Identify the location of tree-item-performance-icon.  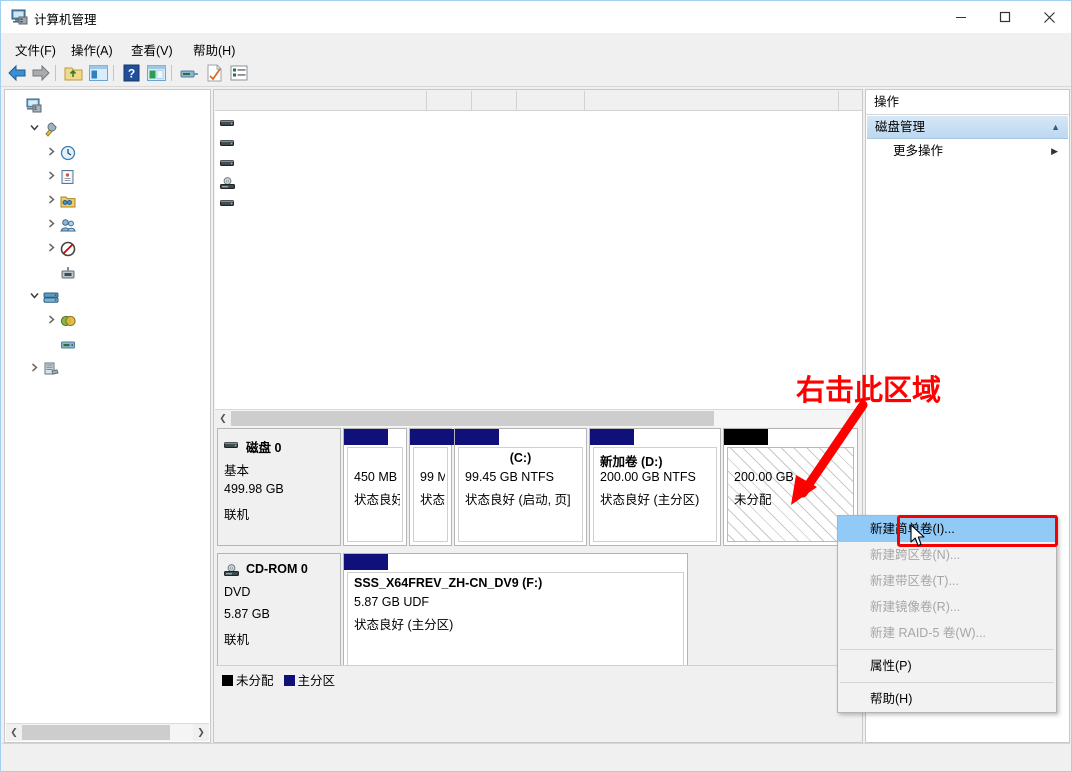
(107, 249).